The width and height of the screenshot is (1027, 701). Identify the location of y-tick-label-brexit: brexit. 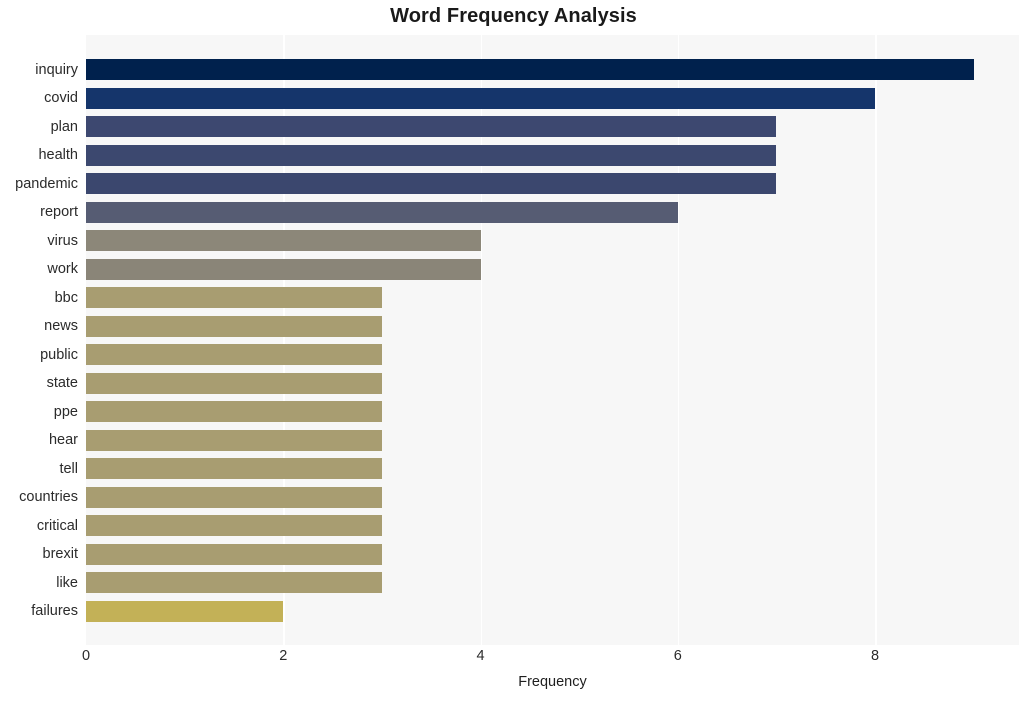
(60, 554).